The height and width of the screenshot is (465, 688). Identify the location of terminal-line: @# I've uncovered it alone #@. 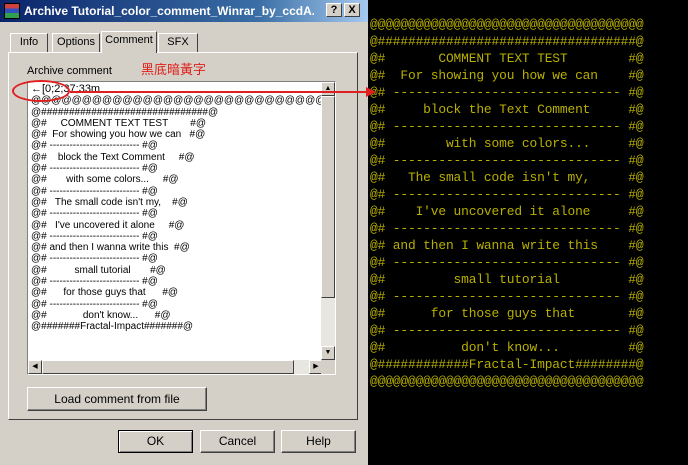
(507, 211).